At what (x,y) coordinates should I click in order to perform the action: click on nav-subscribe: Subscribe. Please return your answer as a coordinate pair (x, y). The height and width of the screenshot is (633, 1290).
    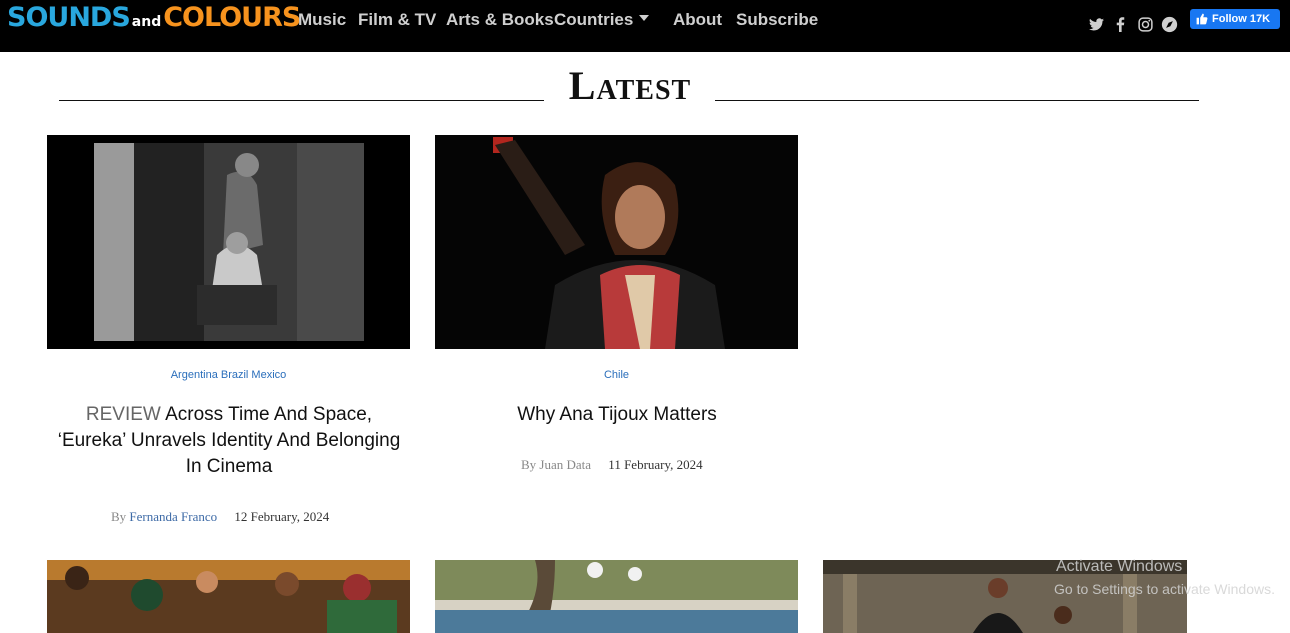
    Looking at the image, I should click on (777, 20).